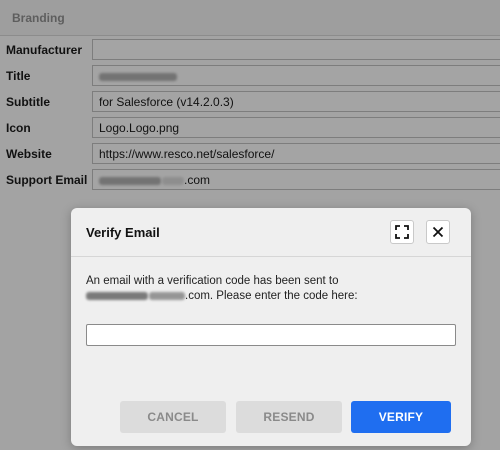  Describe the element at coordinates (28, 102) in the screenshot. I see `subtitle-label: Subtitle` at that location.